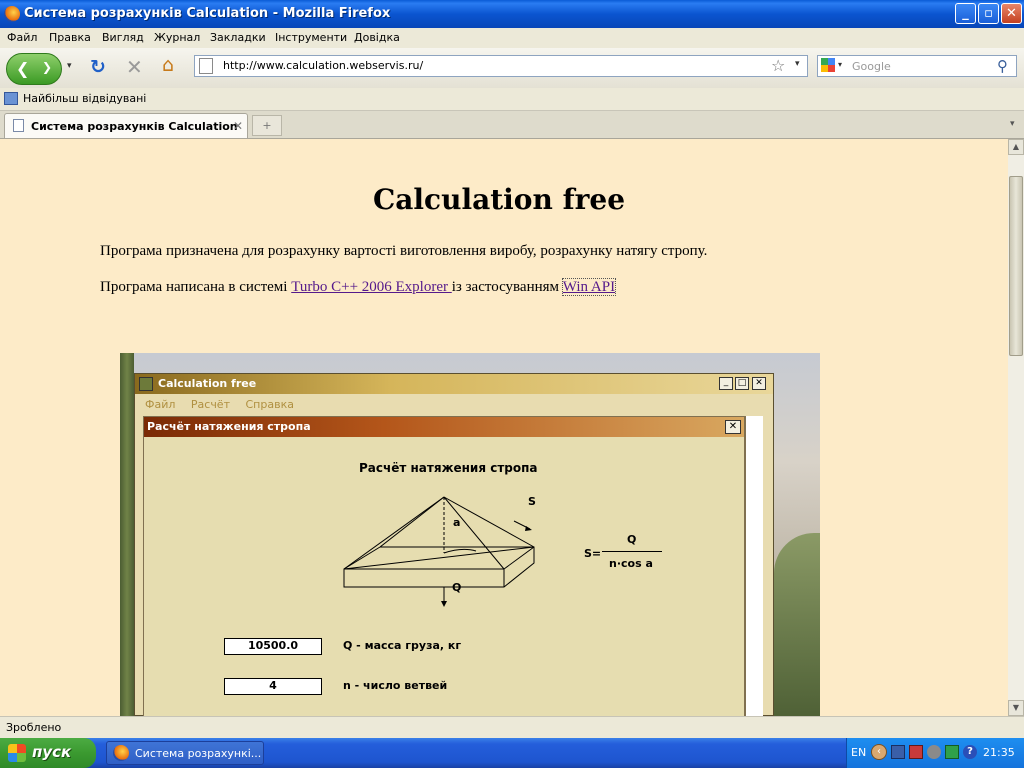 Image resolution: width=1024 pixels, height=768 pixels. Describe the element at coordinates (146, 384) in the screenshot. I see `app-icon` at that location.